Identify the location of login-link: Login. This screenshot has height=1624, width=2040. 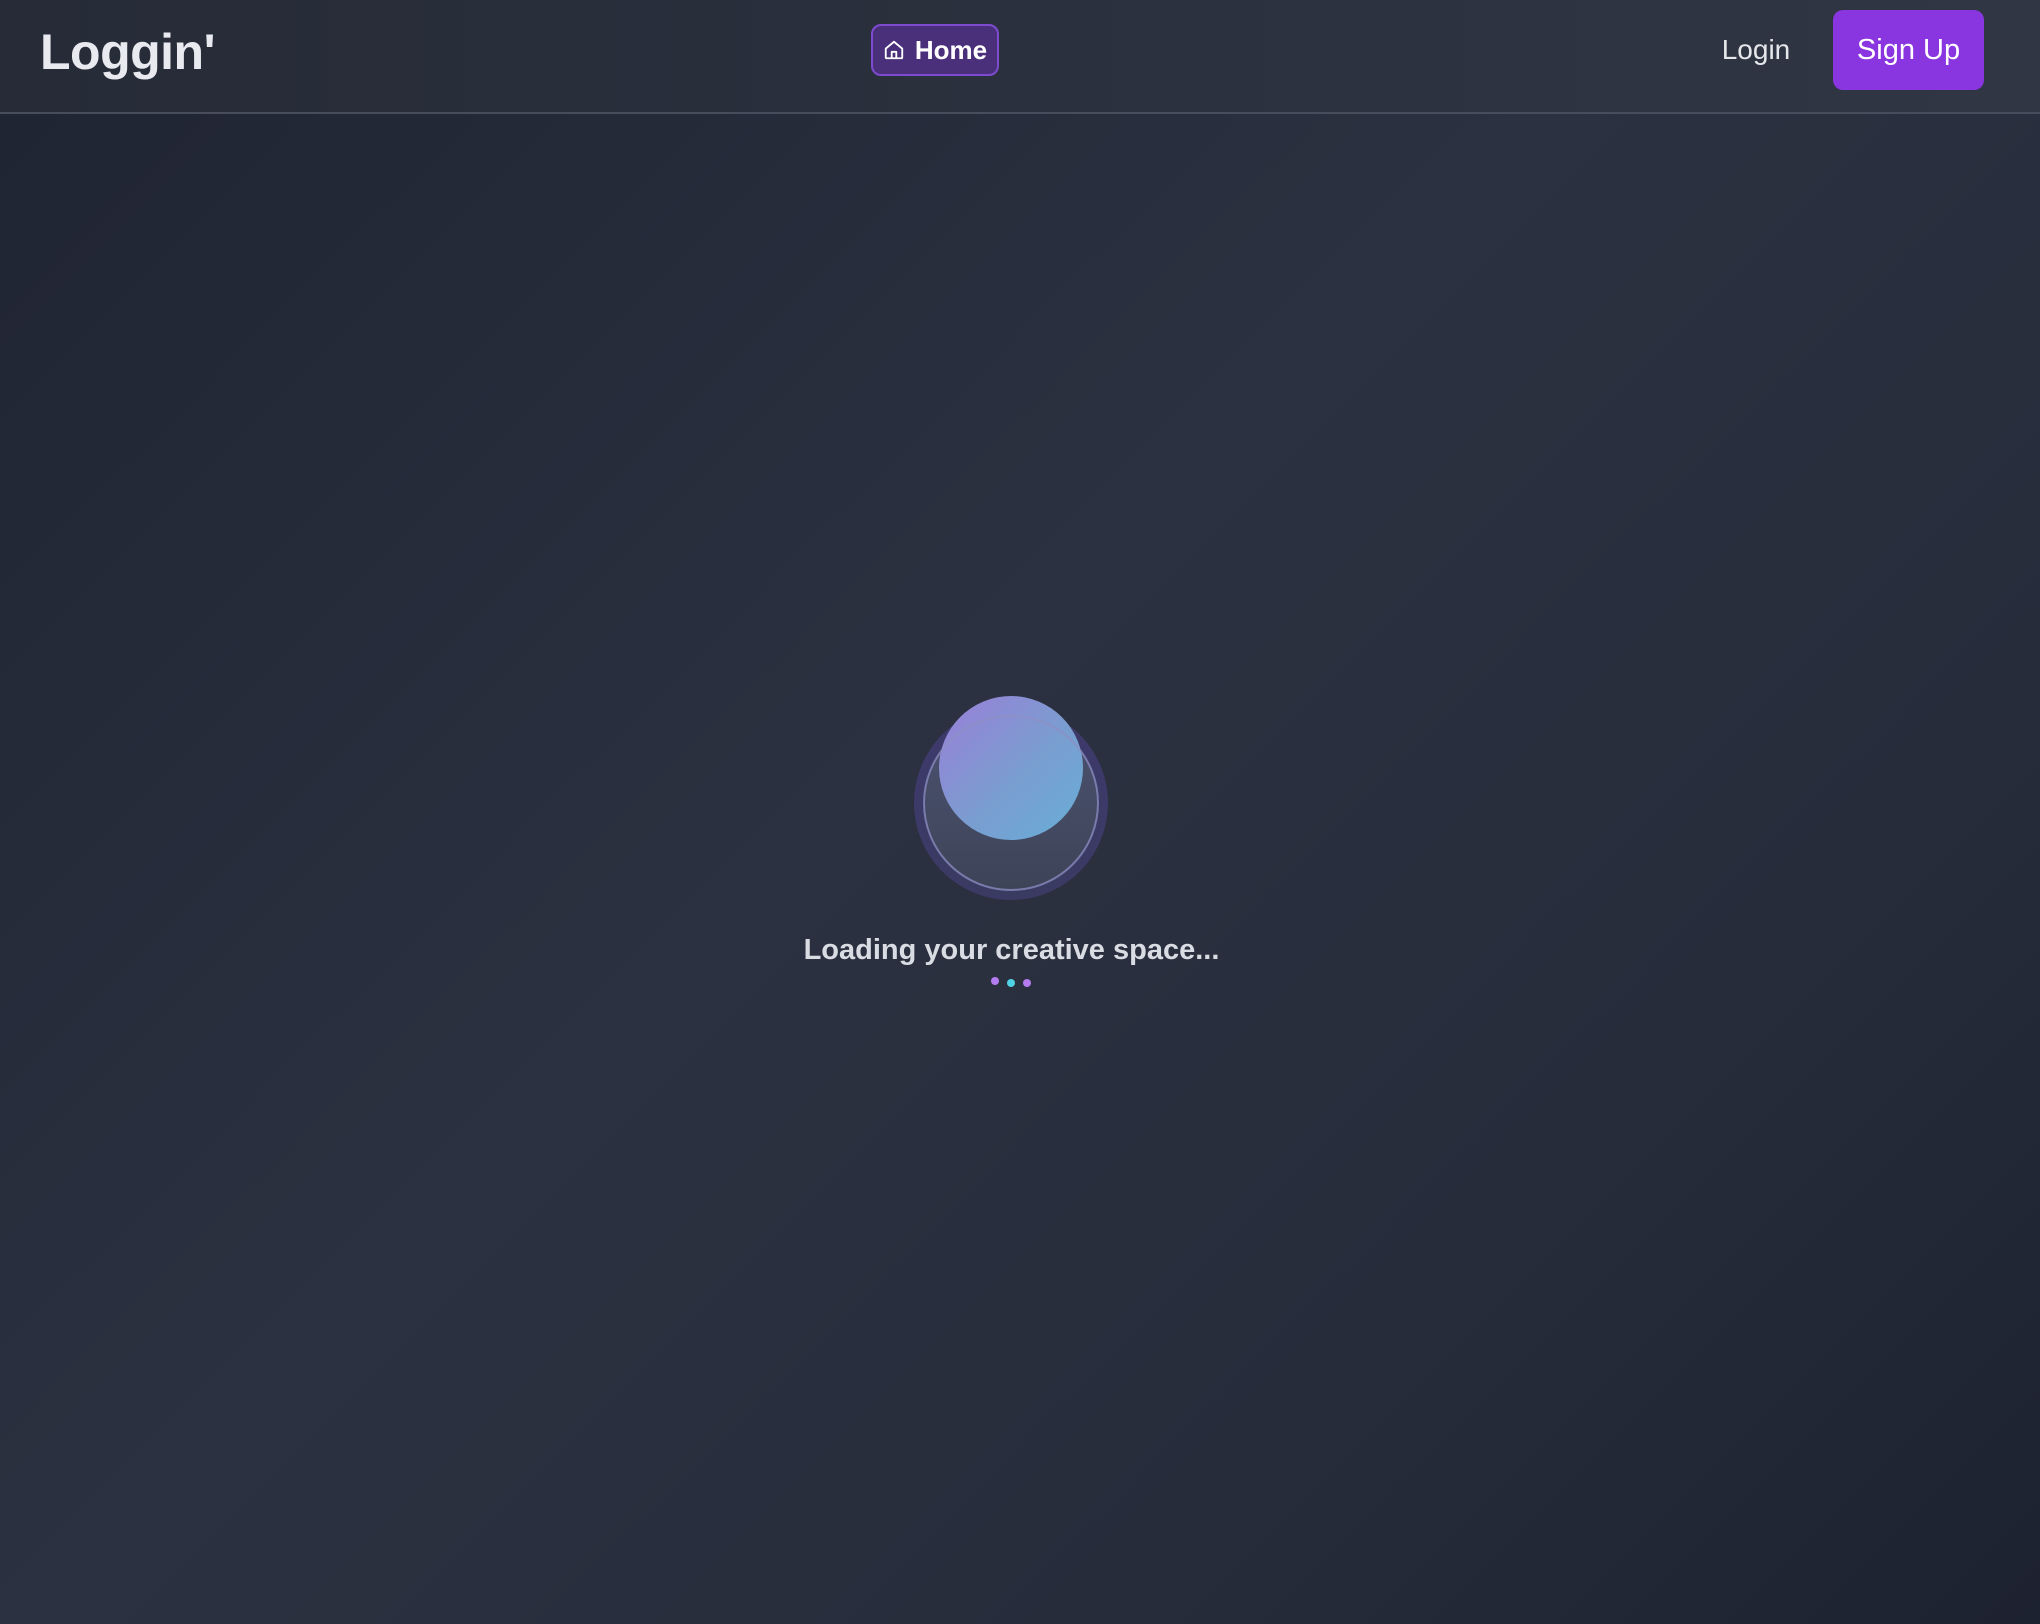
(1756, 50).